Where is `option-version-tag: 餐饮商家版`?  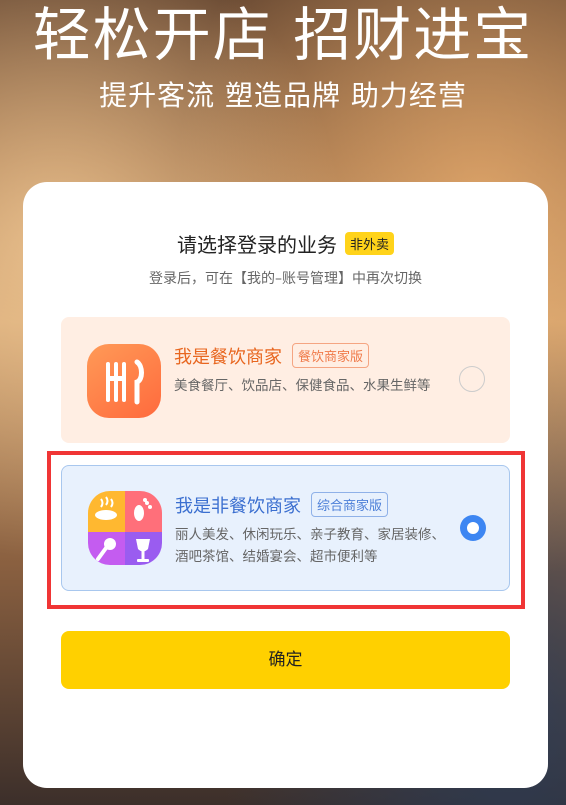
option-version-tag: 餐饮商家版 is located at coordinates (331, 355).